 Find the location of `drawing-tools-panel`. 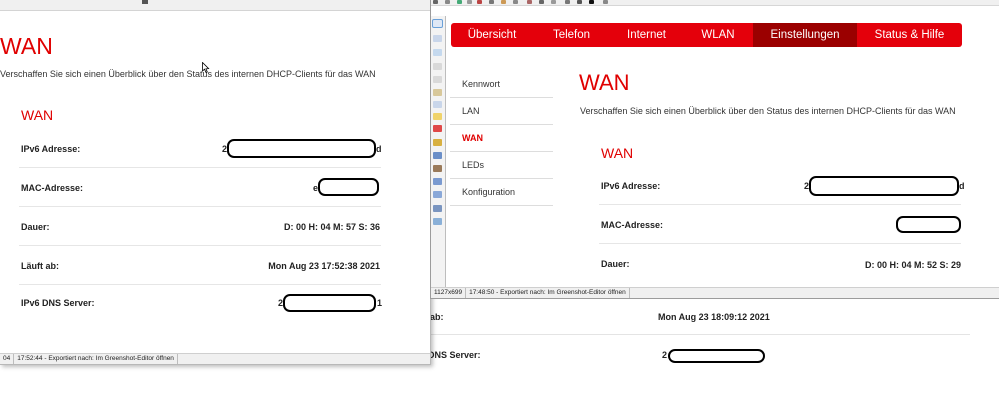

drawing-tools-panel is located at coordinates (438, 152).